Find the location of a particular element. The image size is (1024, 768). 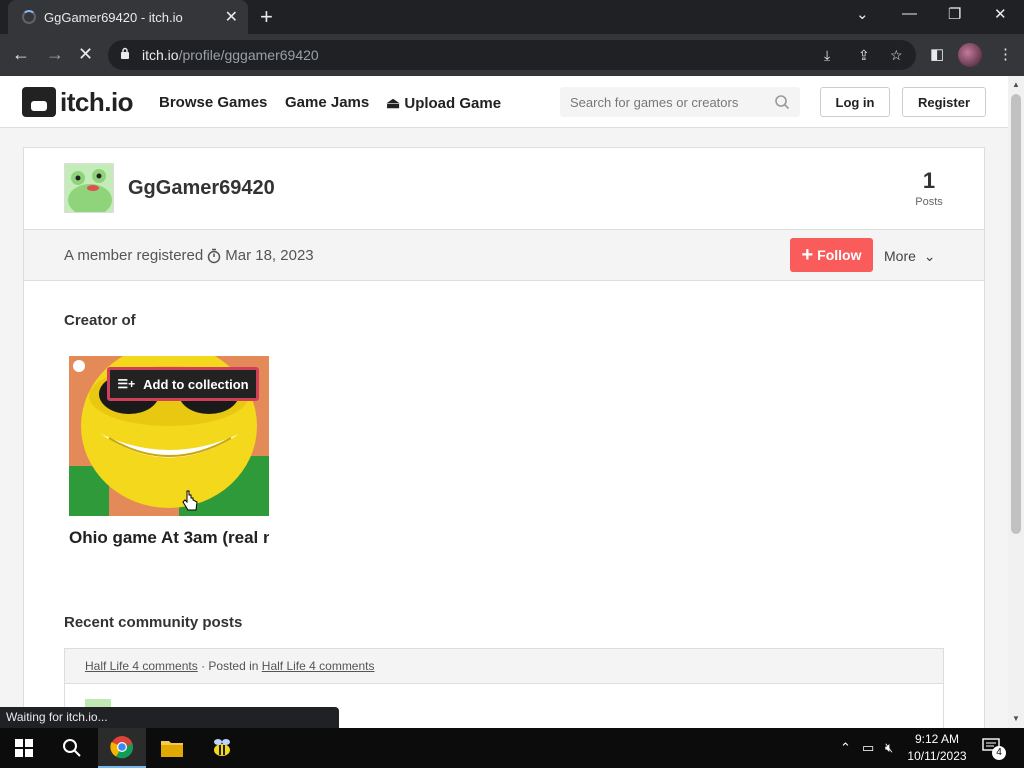

add-to-collection-button: ☰+ Add to collection is located at coordinates (183, 384).